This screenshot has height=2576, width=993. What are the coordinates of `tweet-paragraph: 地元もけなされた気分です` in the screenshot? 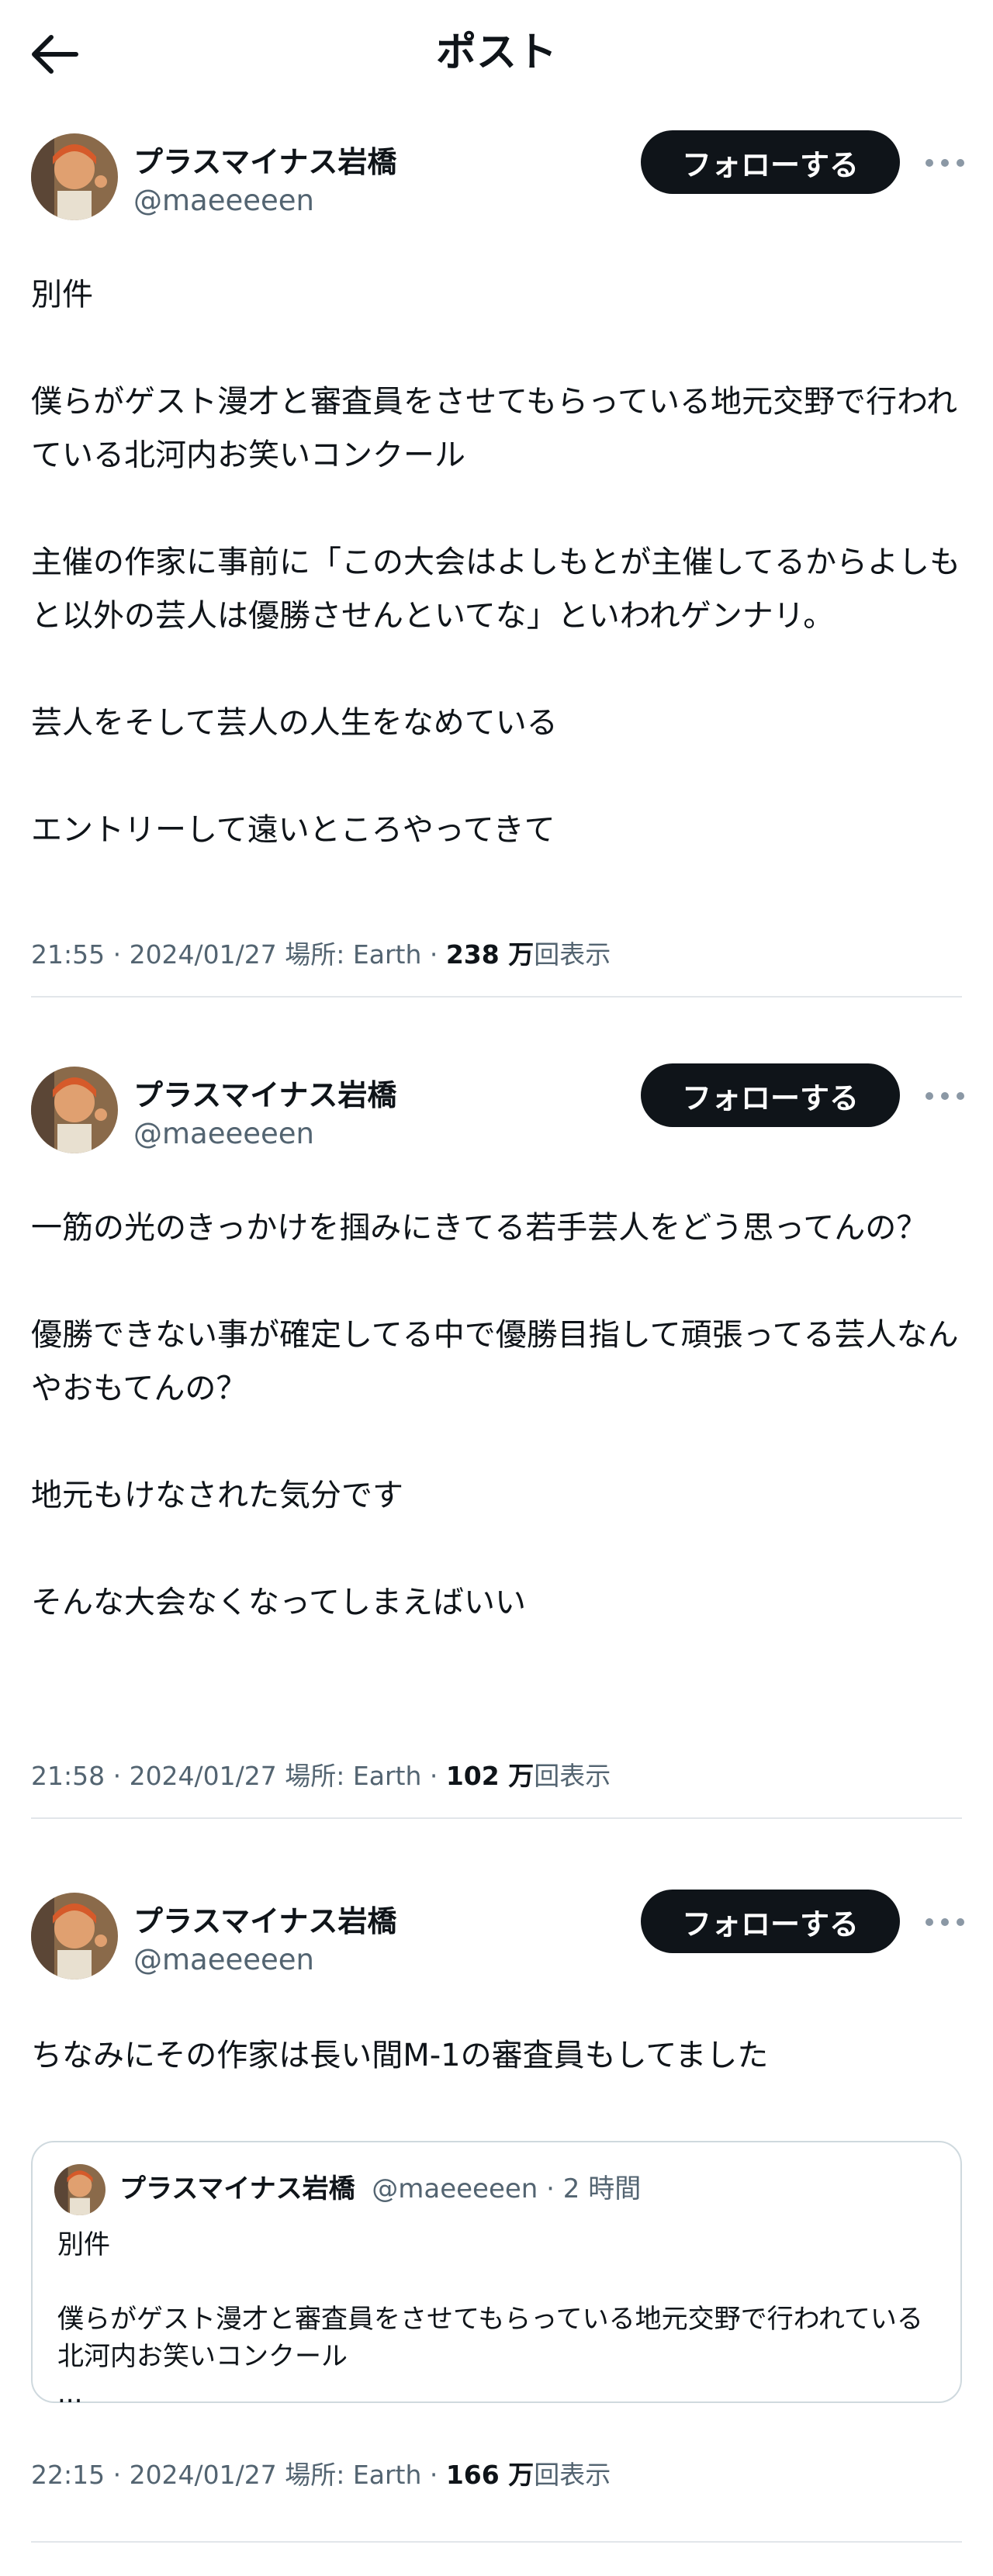 It's located at (217, 1495).